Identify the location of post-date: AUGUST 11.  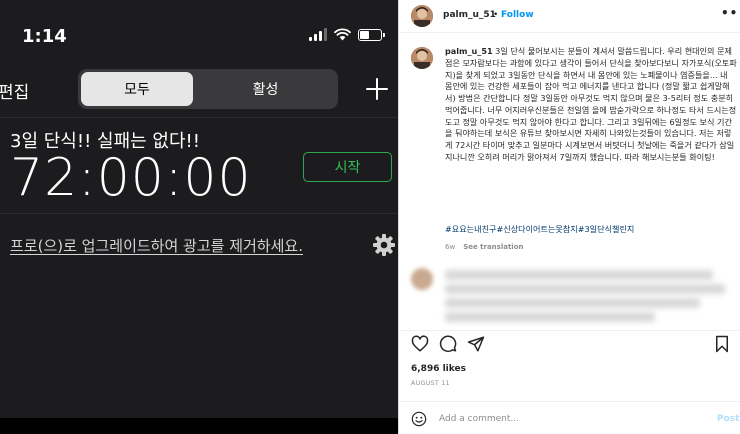
(430, 383).